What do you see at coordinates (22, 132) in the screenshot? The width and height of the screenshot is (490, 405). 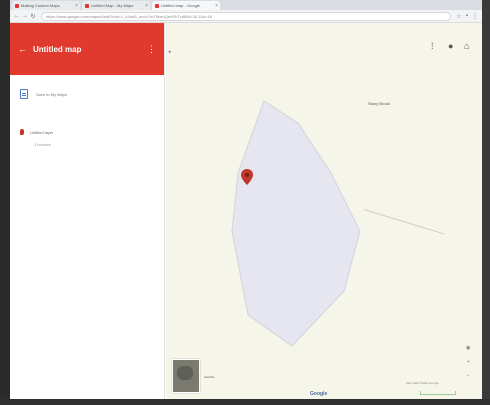 I see `layer-pin-icon` at bounding box center [22, 132].